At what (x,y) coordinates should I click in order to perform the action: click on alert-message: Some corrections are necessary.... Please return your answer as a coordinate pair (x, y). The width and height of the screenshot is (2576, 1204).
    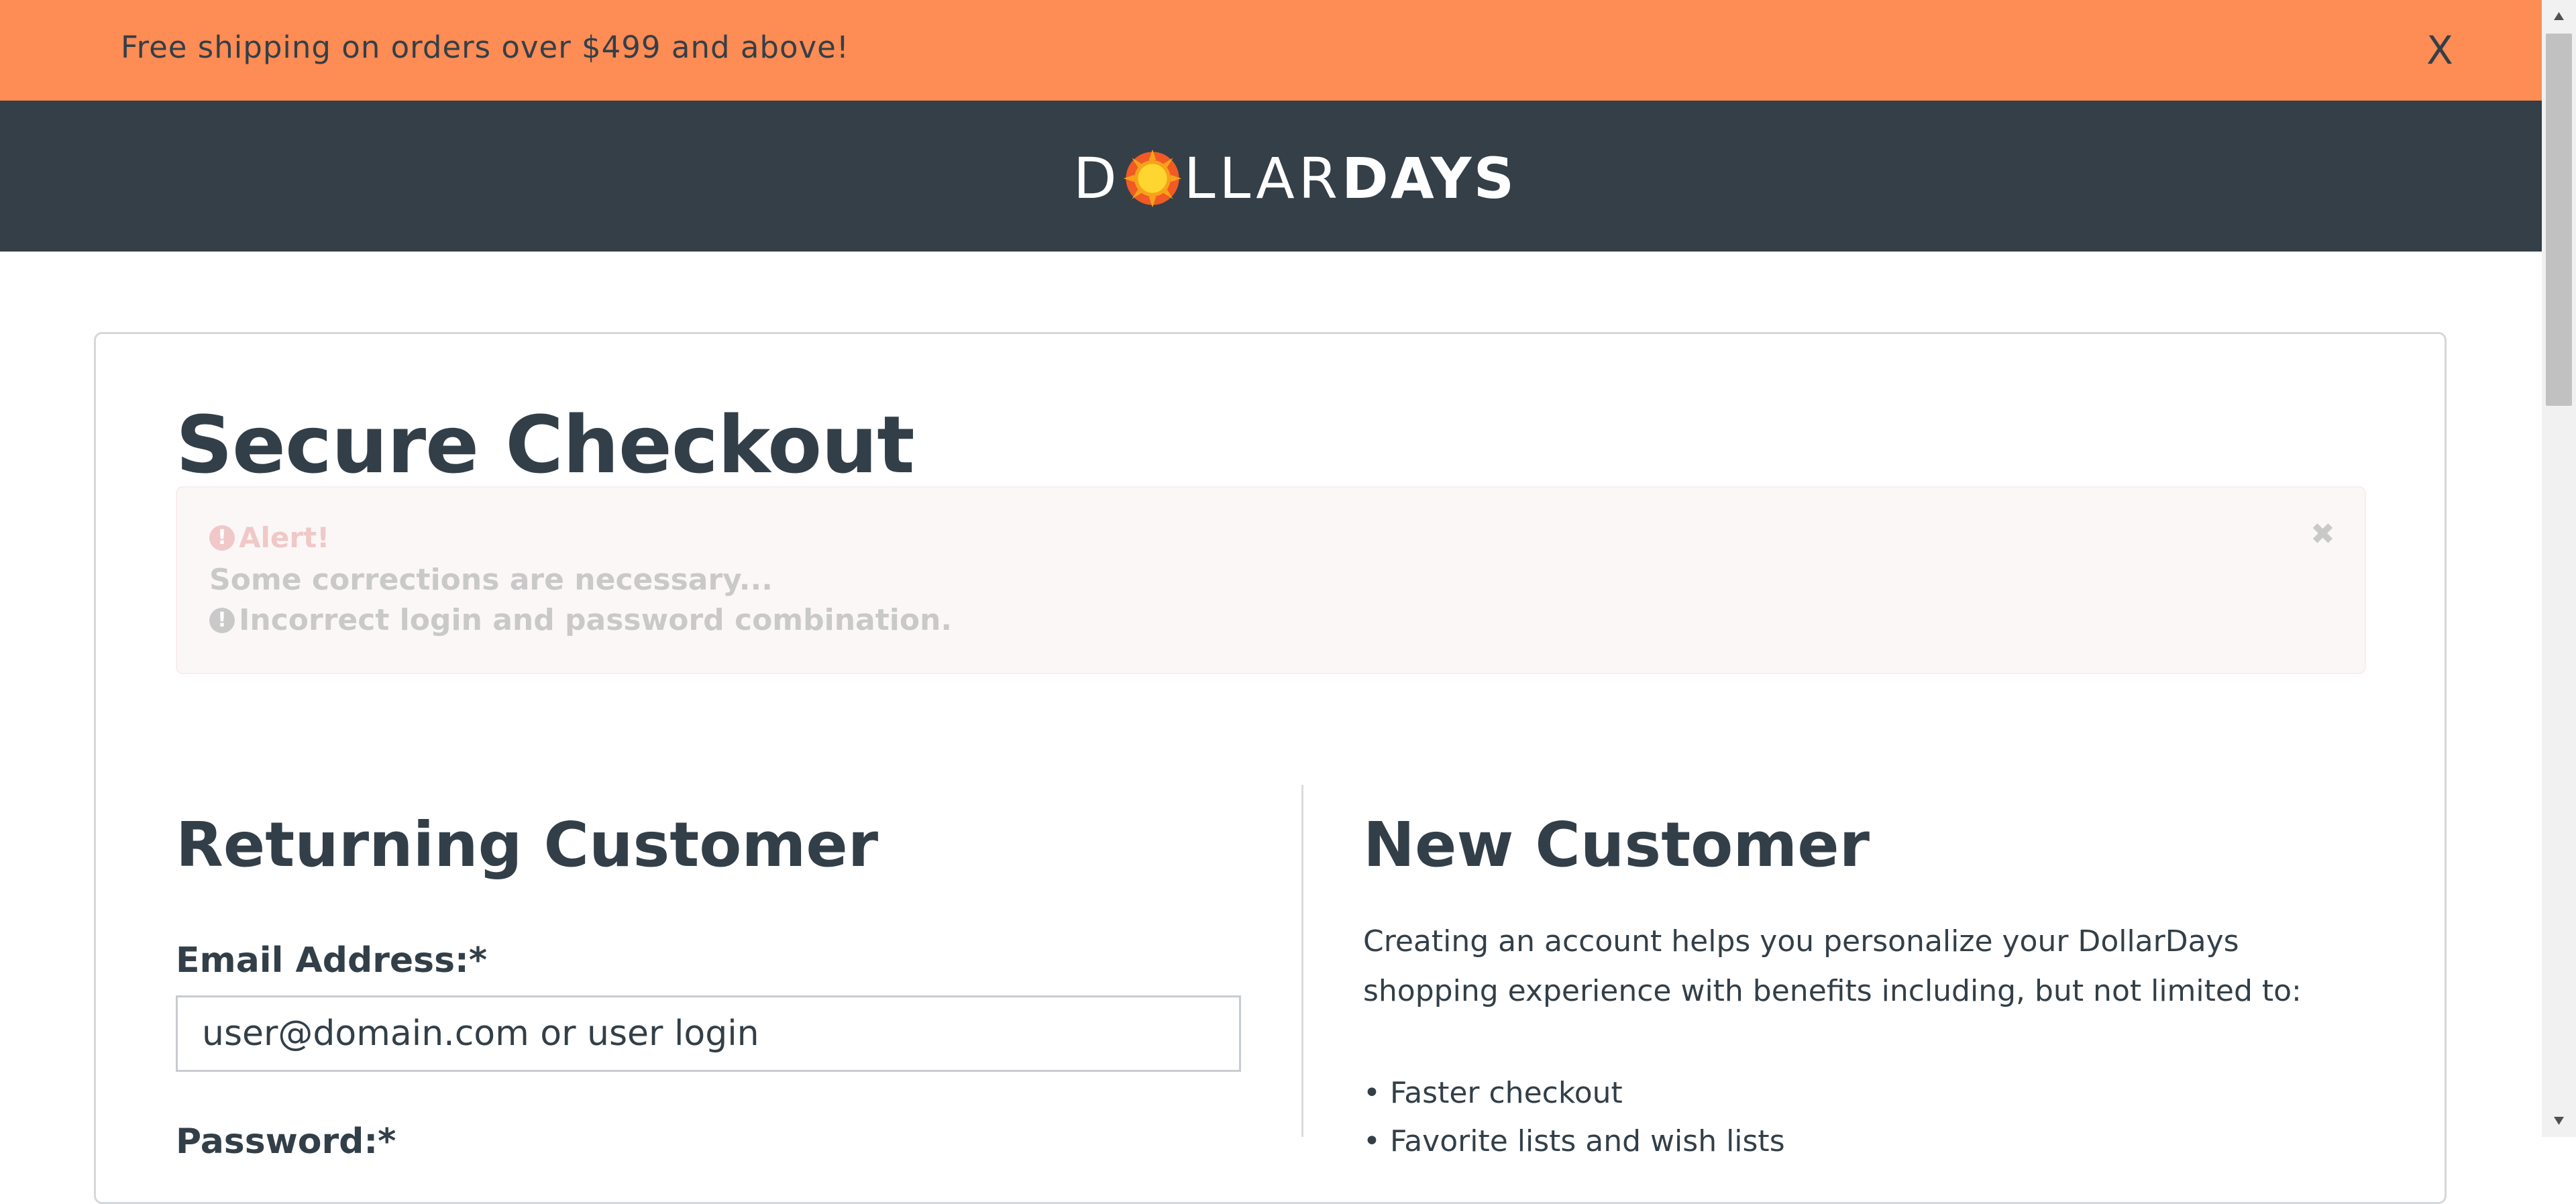
    Looking at the image, I should click on (491, 580).